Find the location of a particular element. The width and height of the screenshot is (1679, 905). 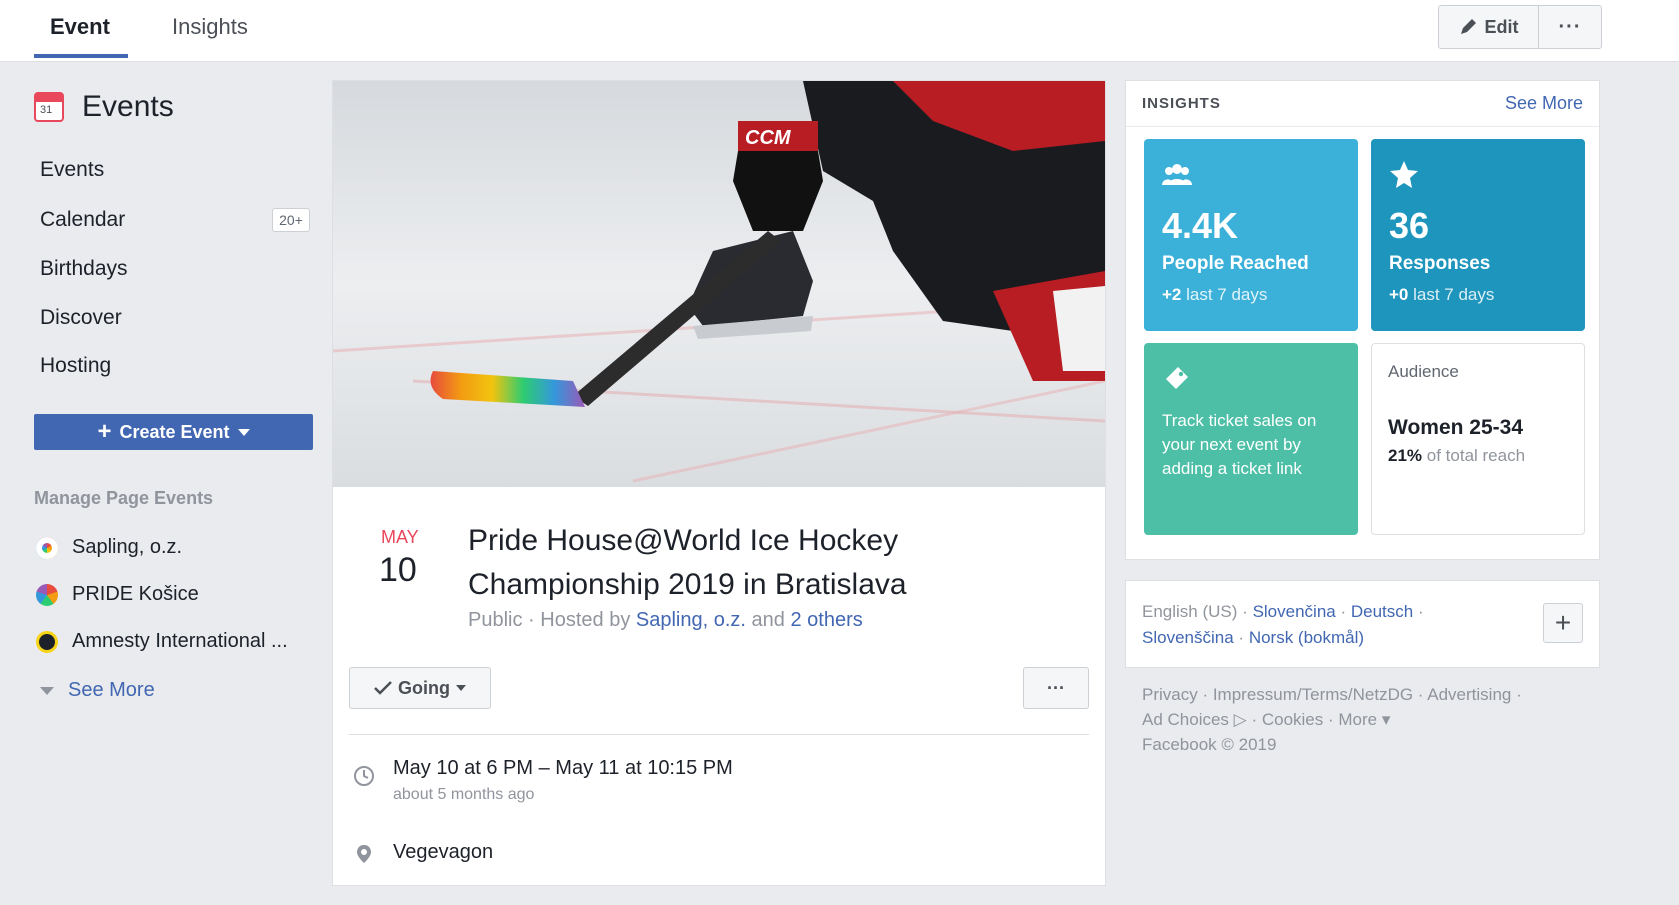

pride-kosice-logo-icon is located at coordinates (47, 594).